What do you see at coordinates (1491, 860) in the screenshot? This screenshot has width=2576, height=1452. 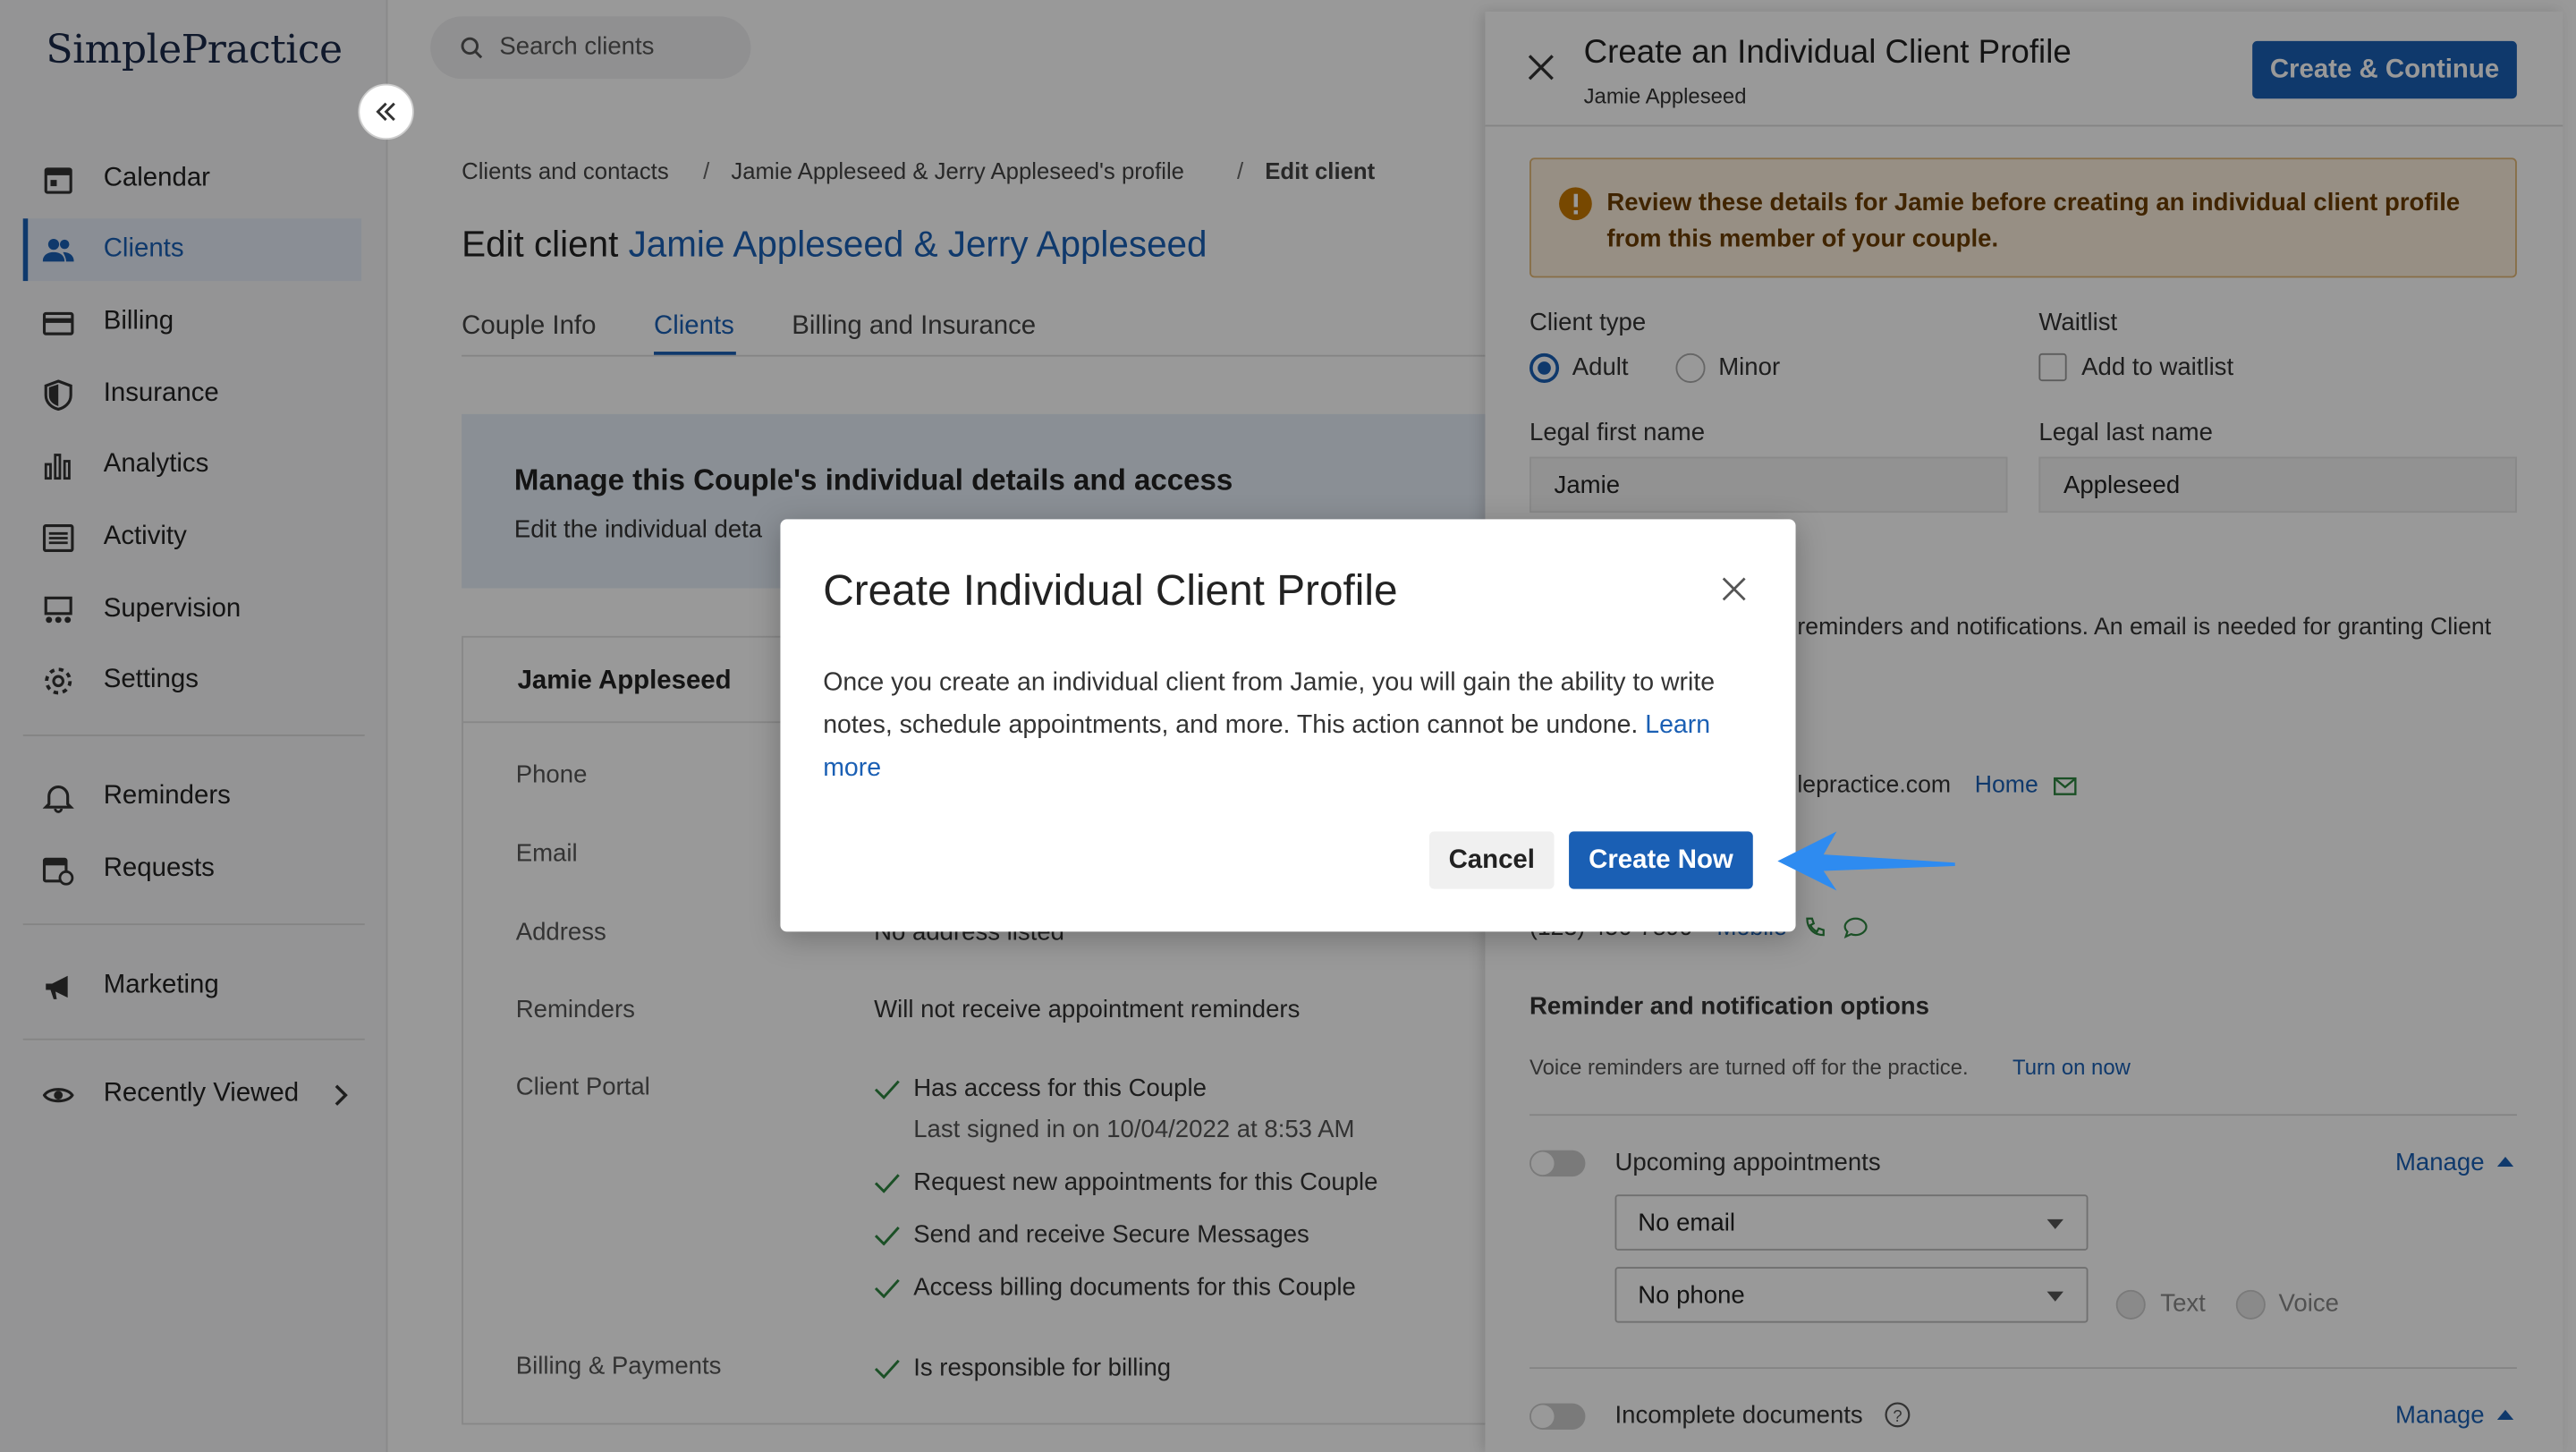 I see `cancel-button: Cancel` at bounding box center [1491, 860].